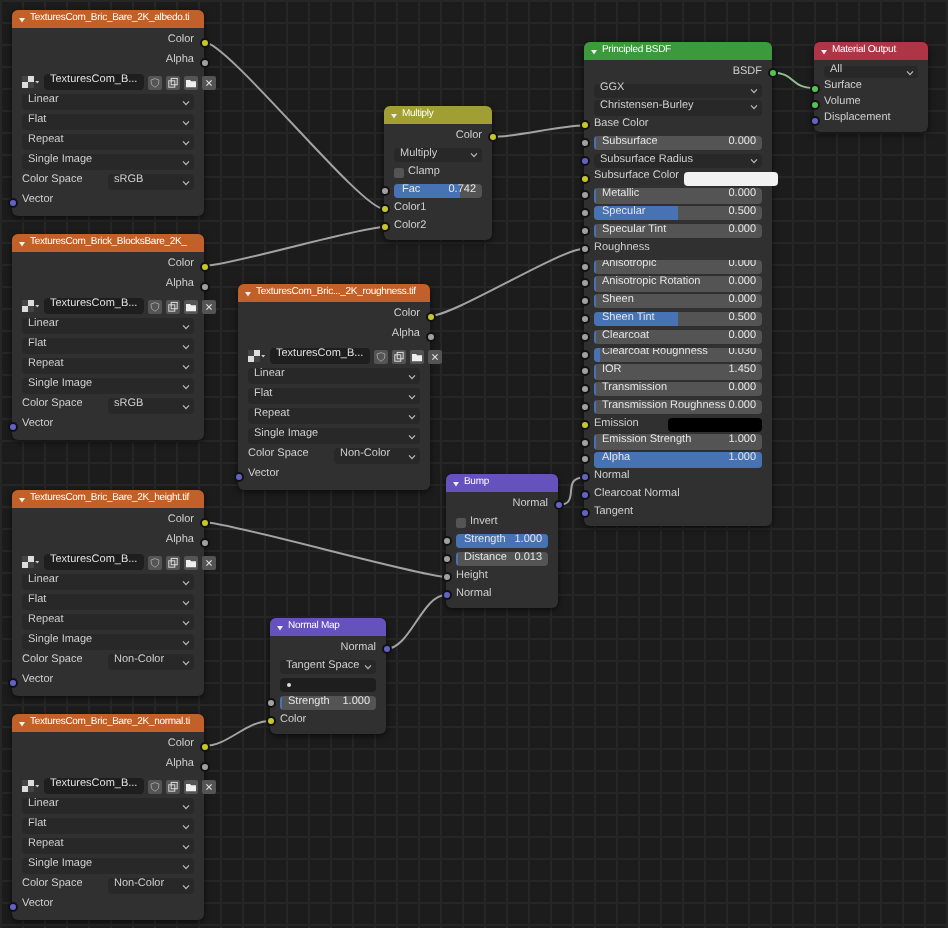 The image size is (948, 928). Describe the element at coordinates (289, 685) in the screenshot. I see `dot-icon` at that location.